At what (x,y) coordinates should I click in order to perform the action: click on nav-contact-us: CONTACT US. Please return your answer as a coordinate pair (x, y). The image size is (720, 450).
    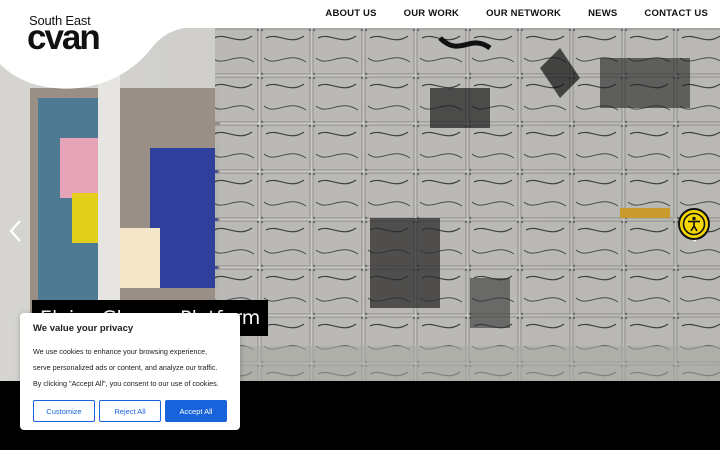
    Looking at the image, I should click on (676, 13).